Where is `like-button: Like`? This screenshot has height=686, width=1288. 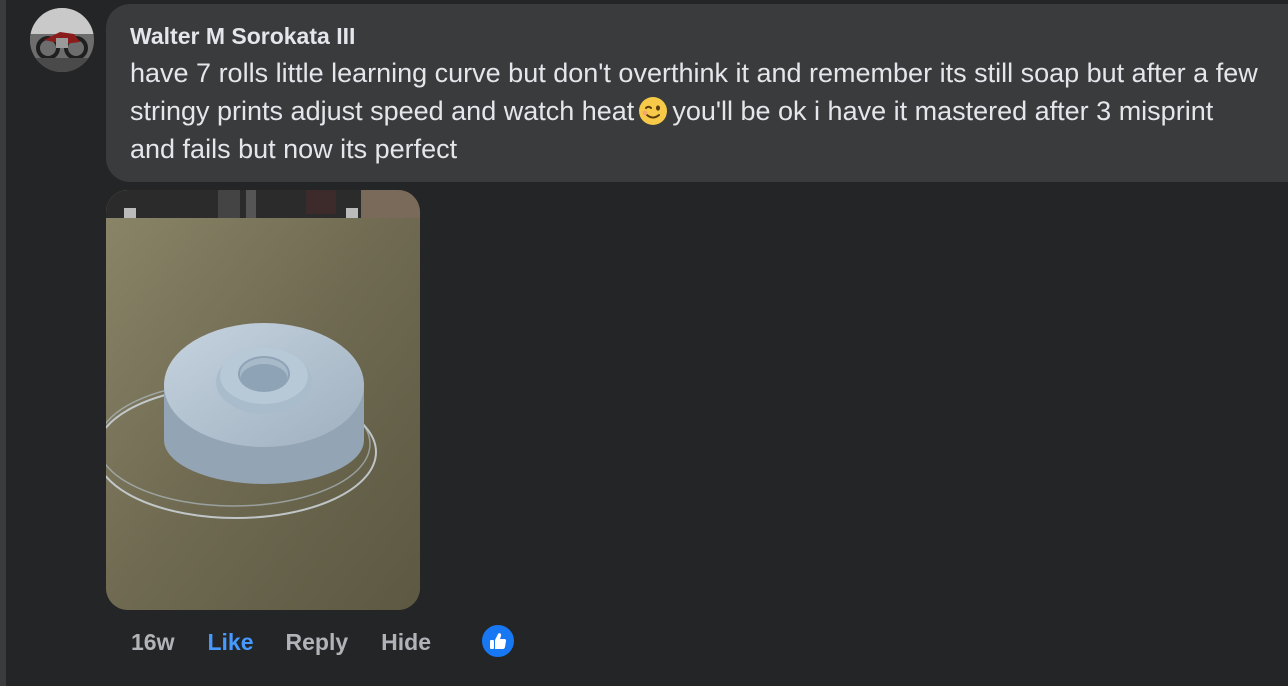
like-button: Like is located at coordinates (230, 642).